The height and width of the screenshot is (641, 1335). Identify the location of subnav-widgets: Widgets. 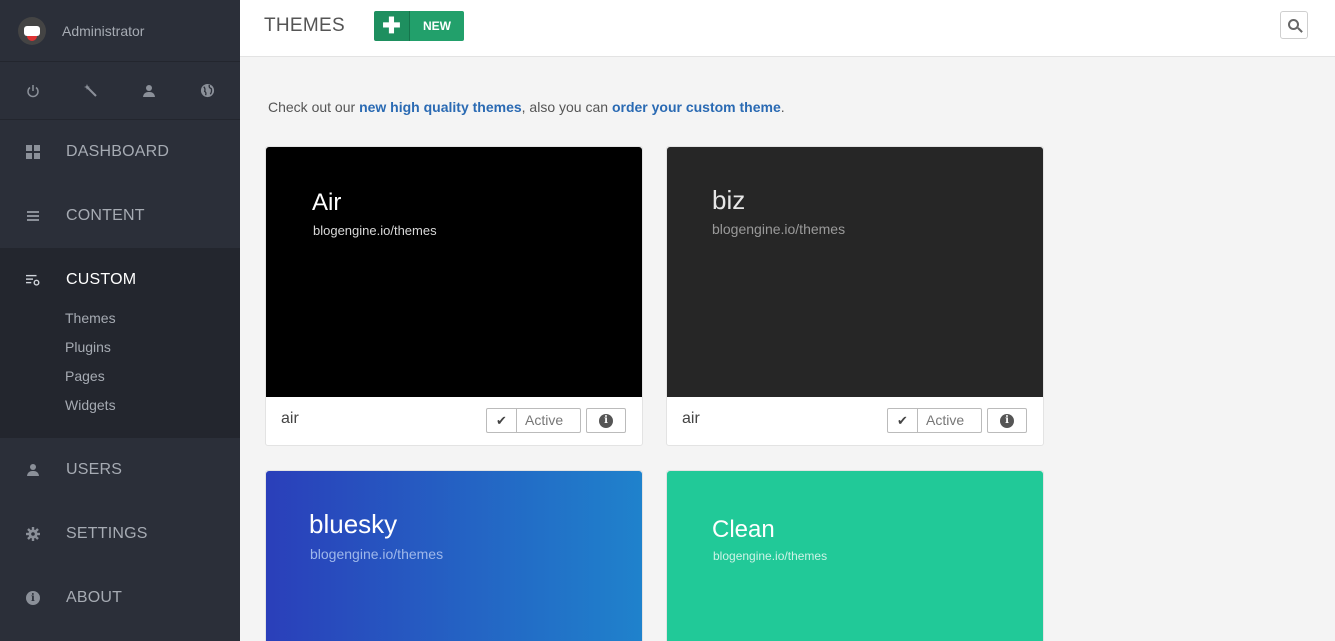
(120, 405).